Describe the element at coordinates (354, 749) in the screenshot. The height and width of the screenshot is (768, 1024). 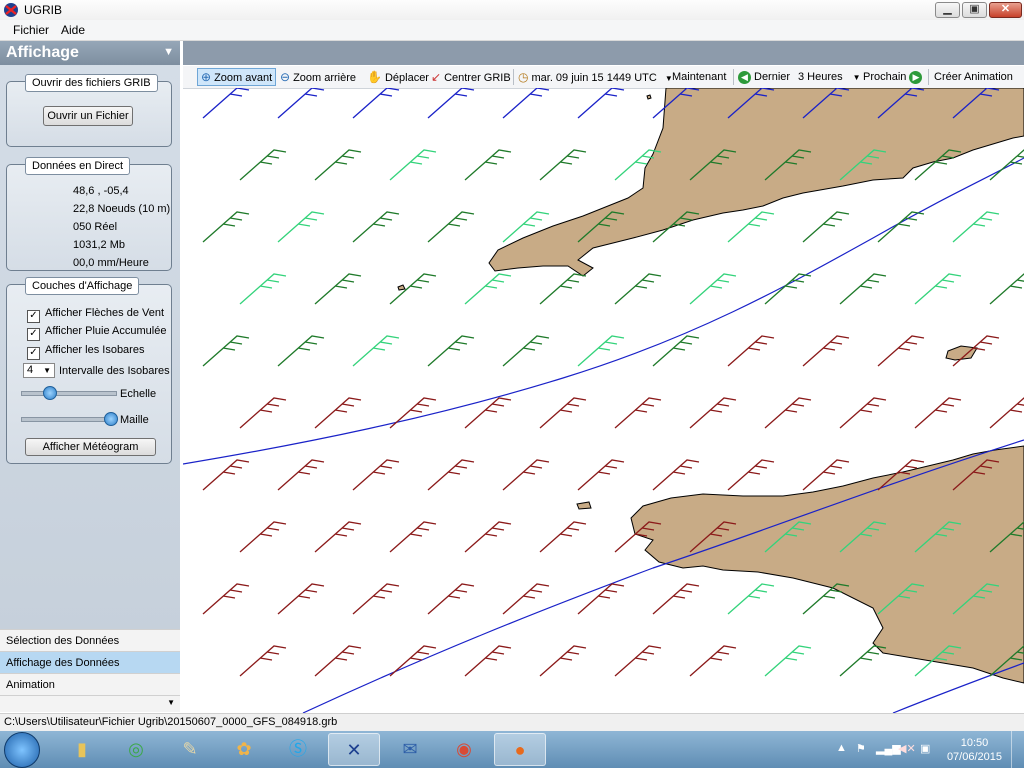
I see `ugrib-icon: ✕` at that location.